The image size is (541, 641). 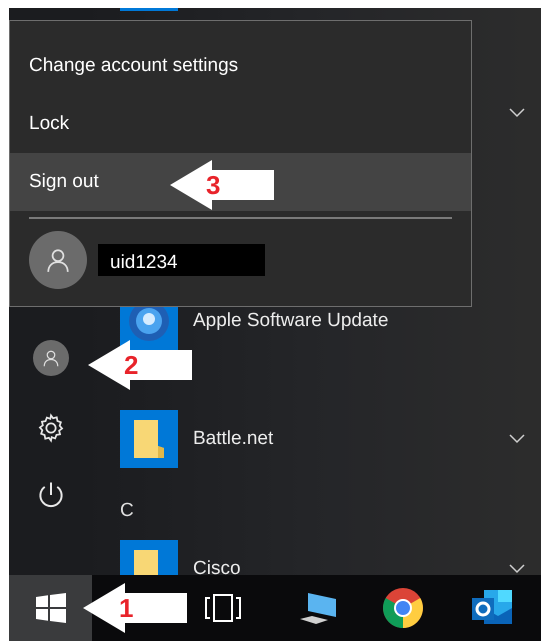 What do you see at coordinates (126, 608) in the screenshot?
I see `callout-number: 1` at bounding box center [126, 608].